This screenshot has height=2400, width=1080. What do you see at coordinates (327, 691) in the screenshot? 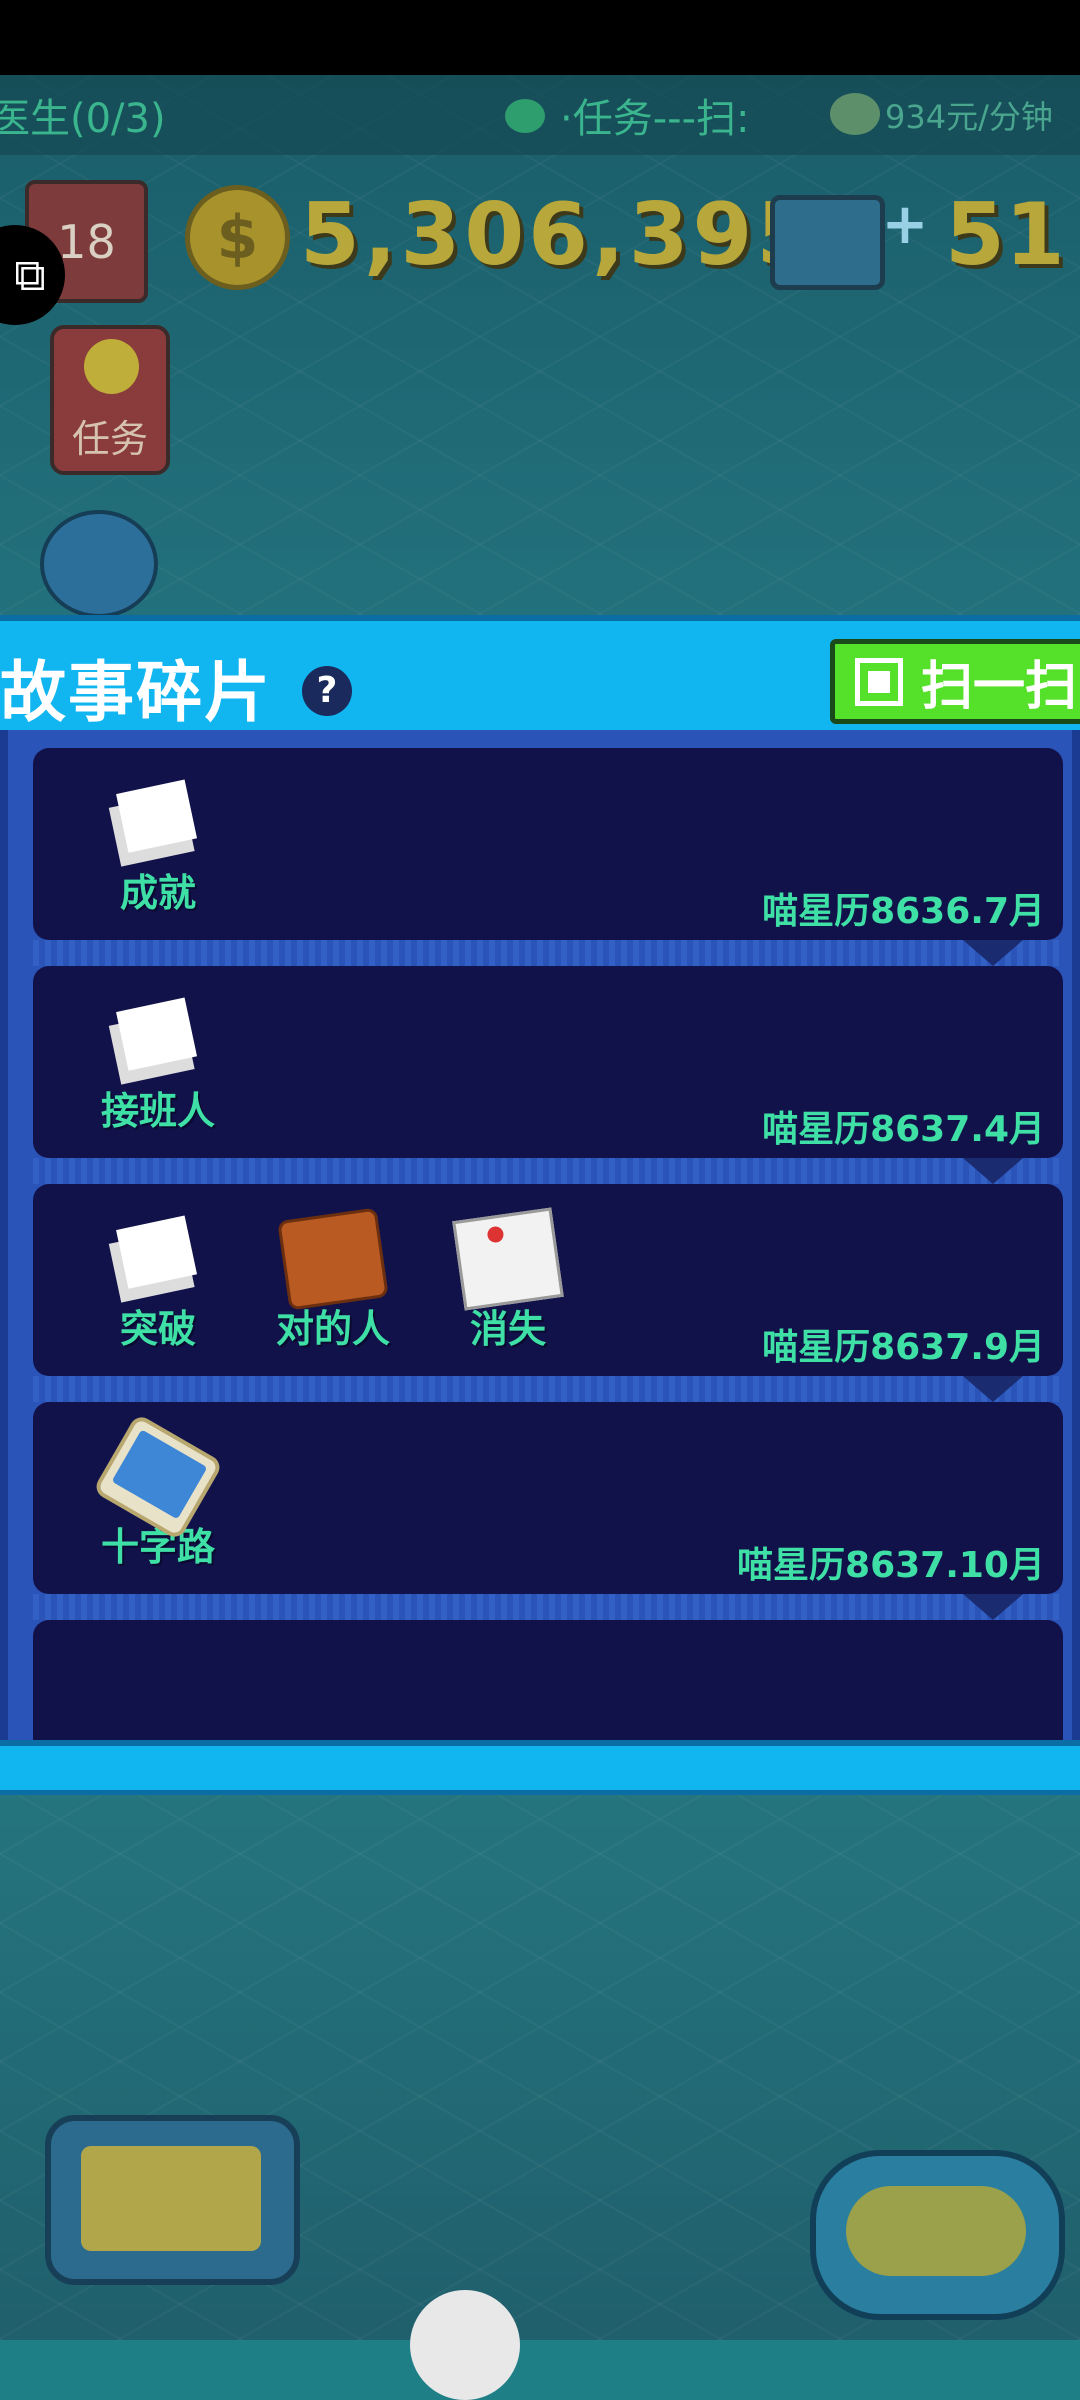
I see `help-icon: ?` at bounding box center [327, 691].